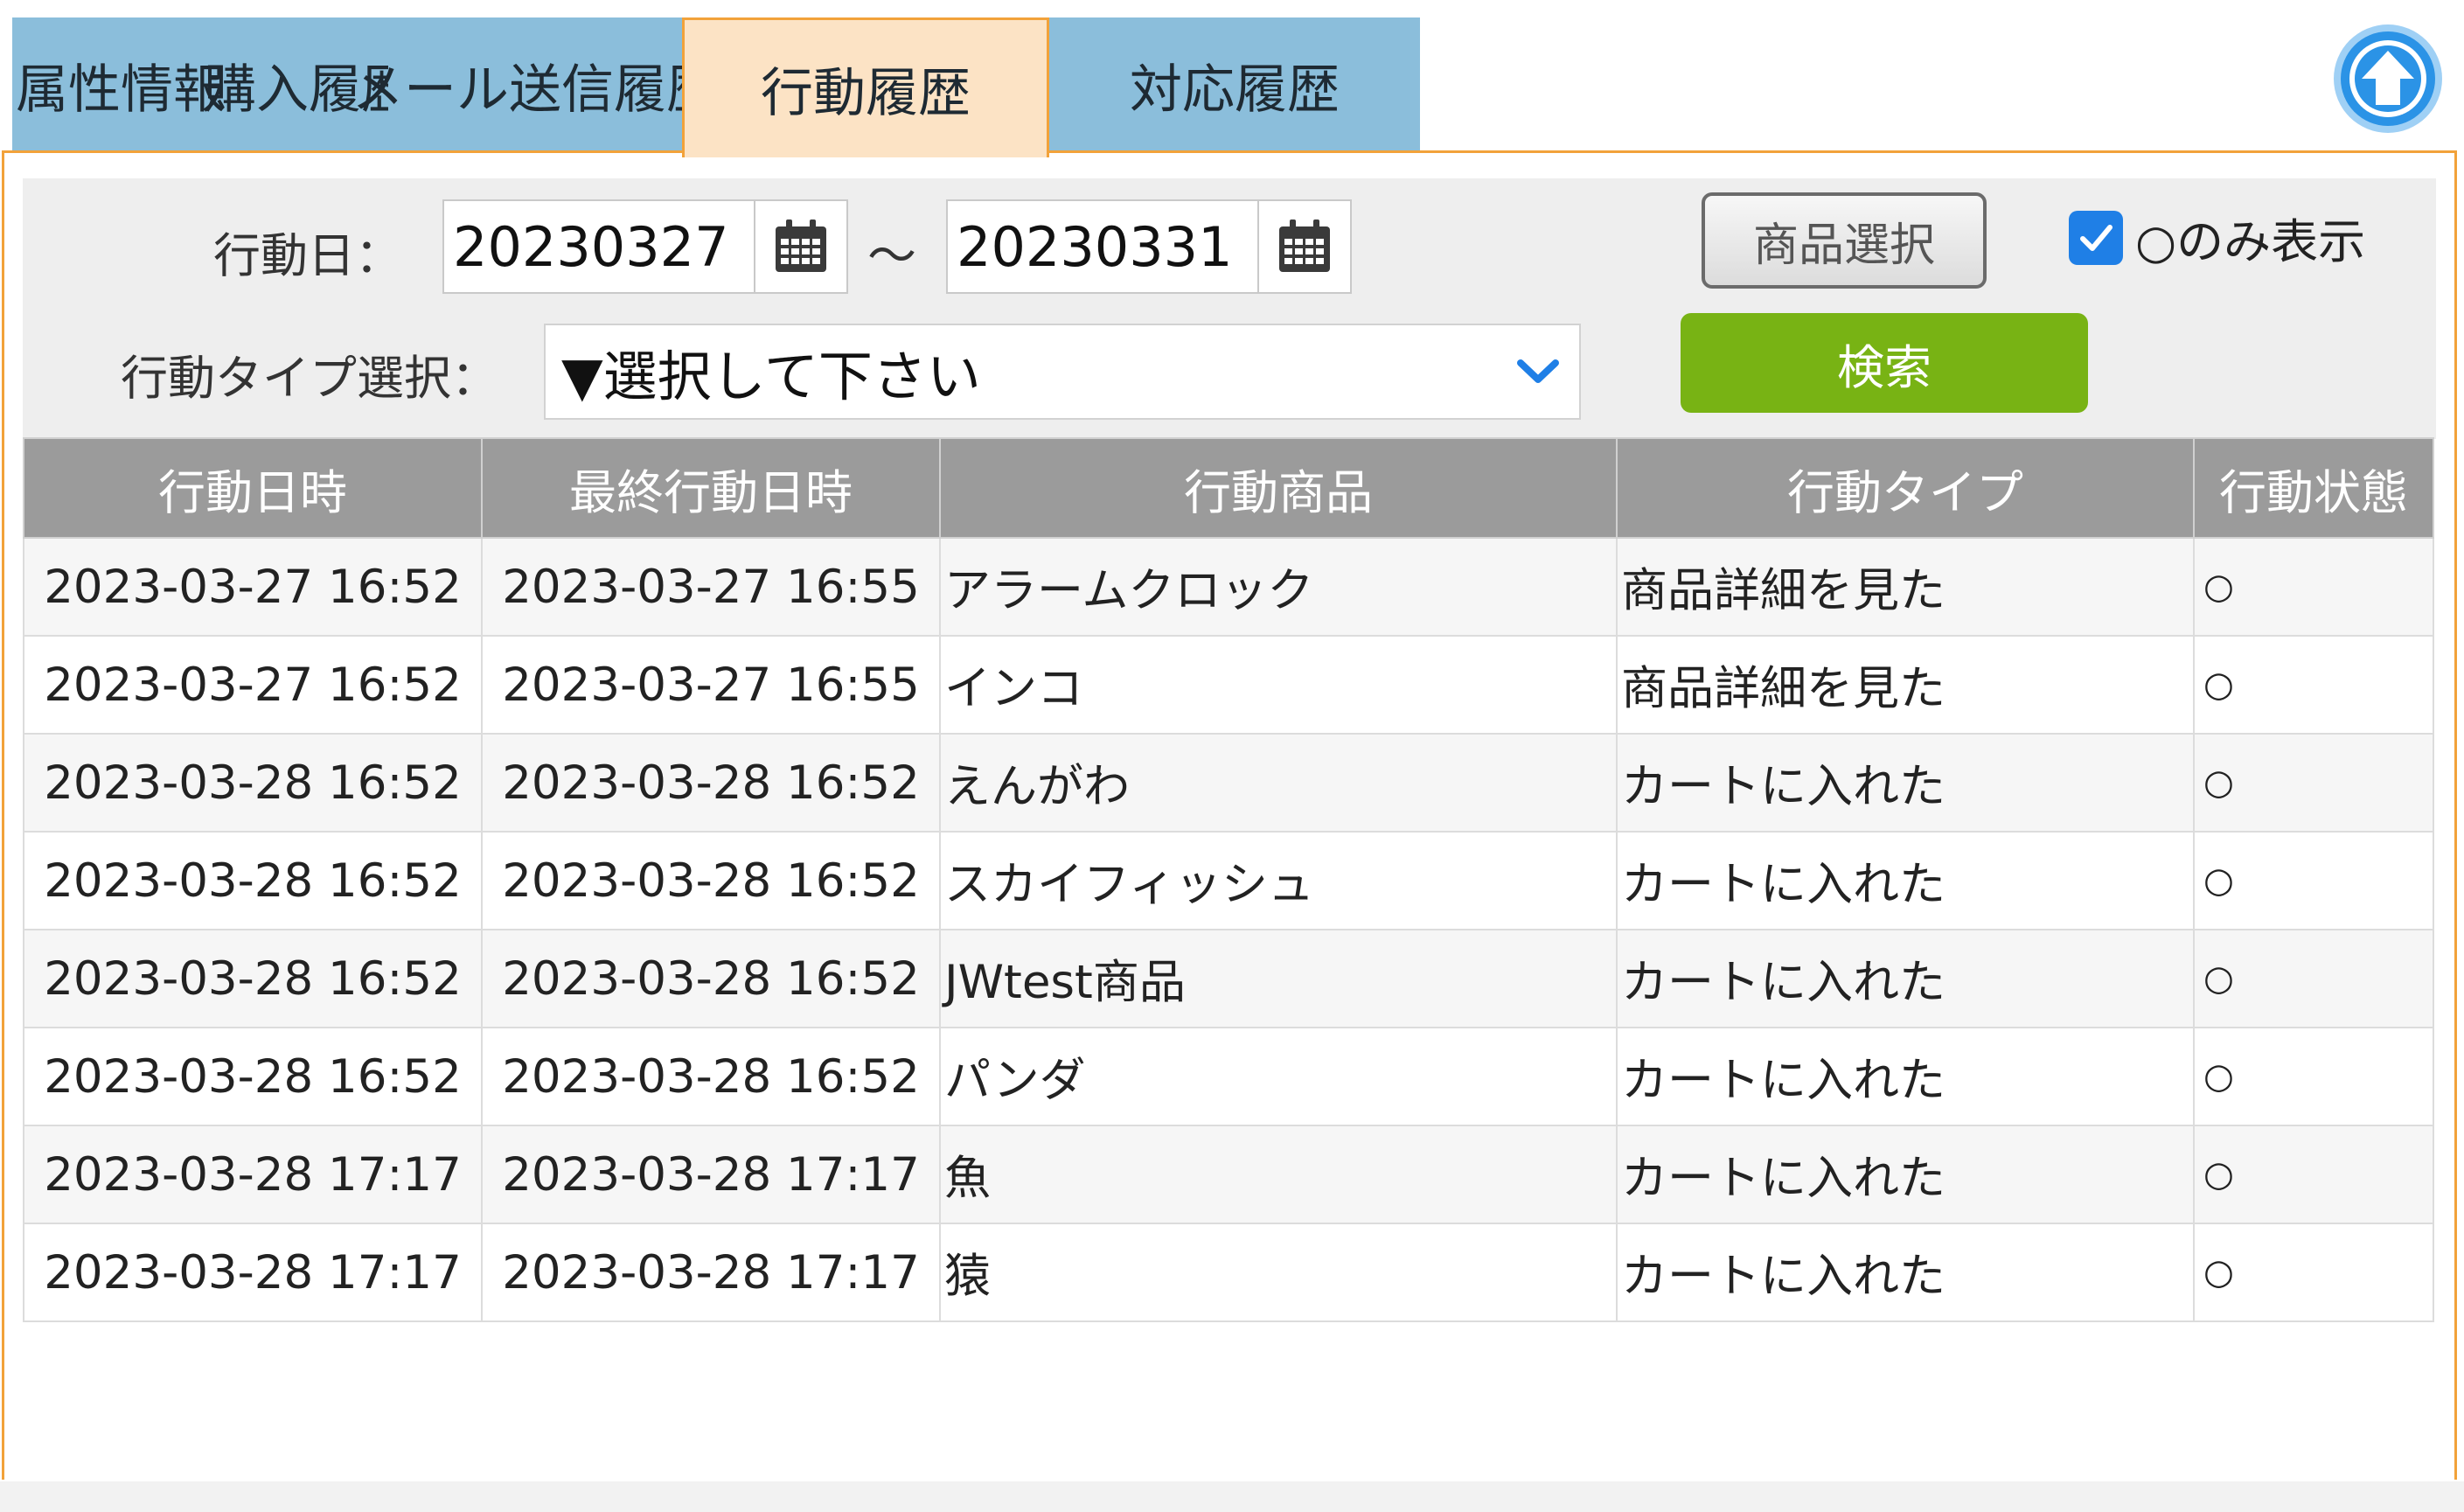  Describe the element at coordinates (1278, 587) in the screenshot. I see `cell-product: アラームクロック` at that location.